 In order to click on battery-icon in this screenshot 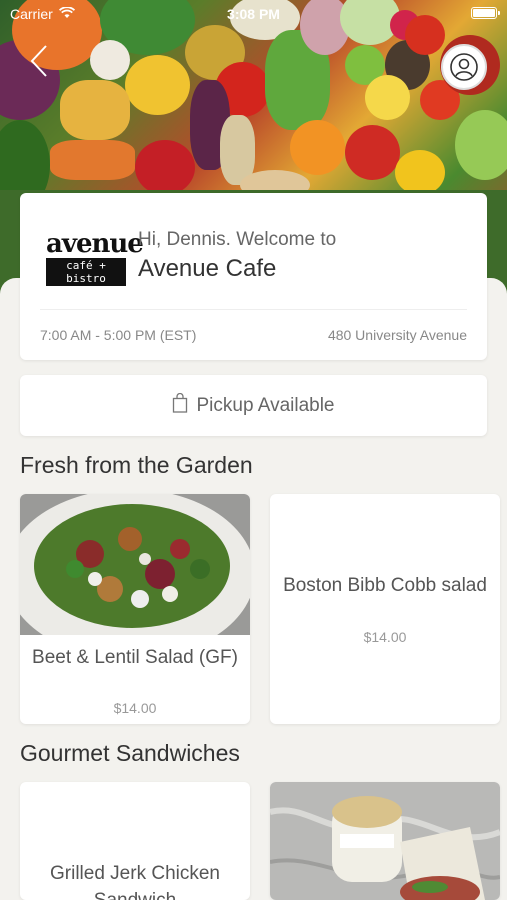, I will do `click(485, 13)`.